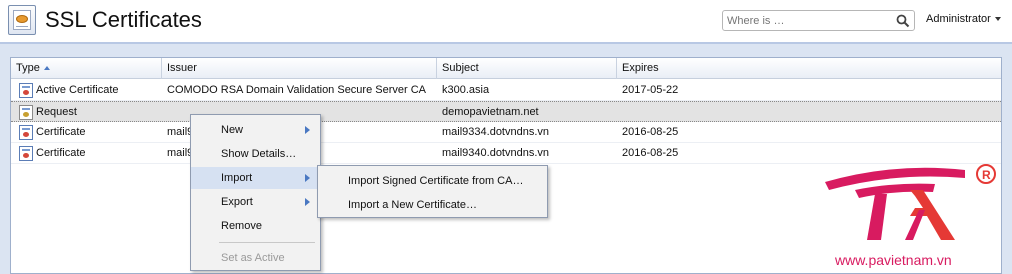 This screenshot has height=274, width=1012. I want to click on table-row: Request demopavietnam.net, so click(506, 111).